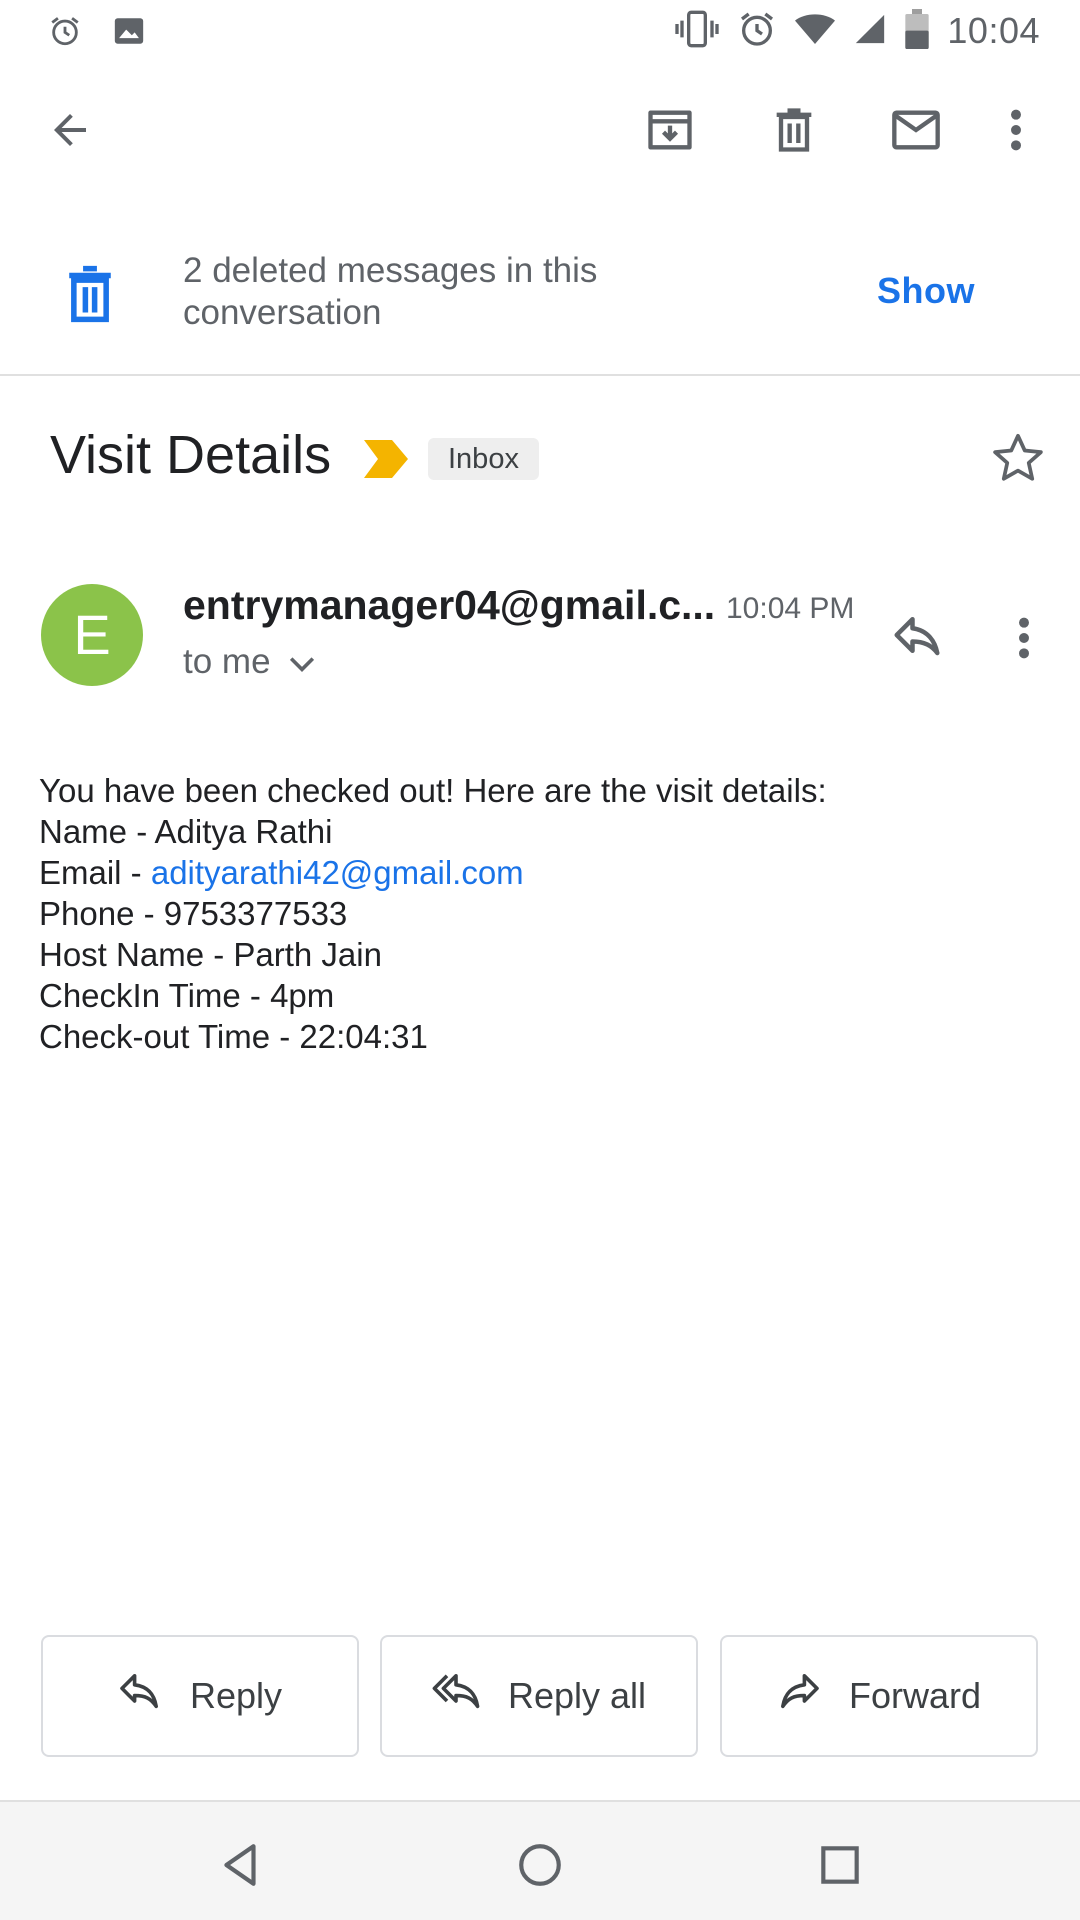  What do you see at coordinates (1024, 638) in the screenshot?
I see `message-more-icon` at bounding box center [1024, 638].